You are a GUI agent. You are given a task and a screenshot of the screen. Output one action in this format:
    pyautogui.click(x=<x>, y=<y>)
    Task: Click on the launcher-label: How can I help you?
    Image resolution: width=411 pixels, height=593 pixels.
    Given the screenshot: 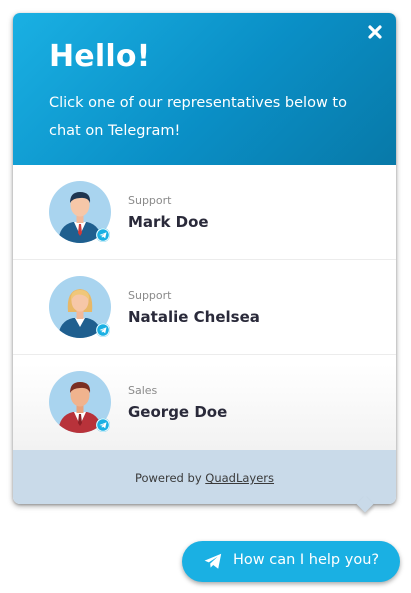 What is the action you would take?
    pyautogui.click(x=306, y=560)
    